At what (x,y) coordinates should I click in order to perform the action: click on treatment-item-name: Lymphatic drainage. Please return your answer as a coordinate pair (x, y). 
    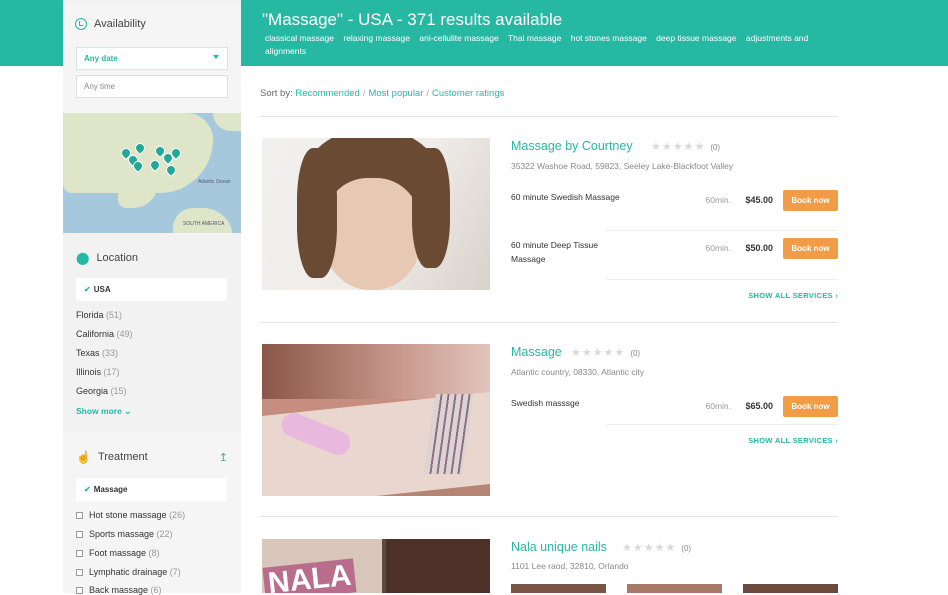
    Looking at the image, I should click on (128, 572).